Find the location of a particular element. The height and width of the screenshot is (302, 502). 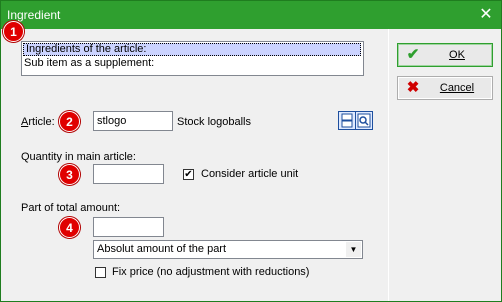

part-type-select: Absolut amount of the part ▼ is located at coordinates (228, 249).